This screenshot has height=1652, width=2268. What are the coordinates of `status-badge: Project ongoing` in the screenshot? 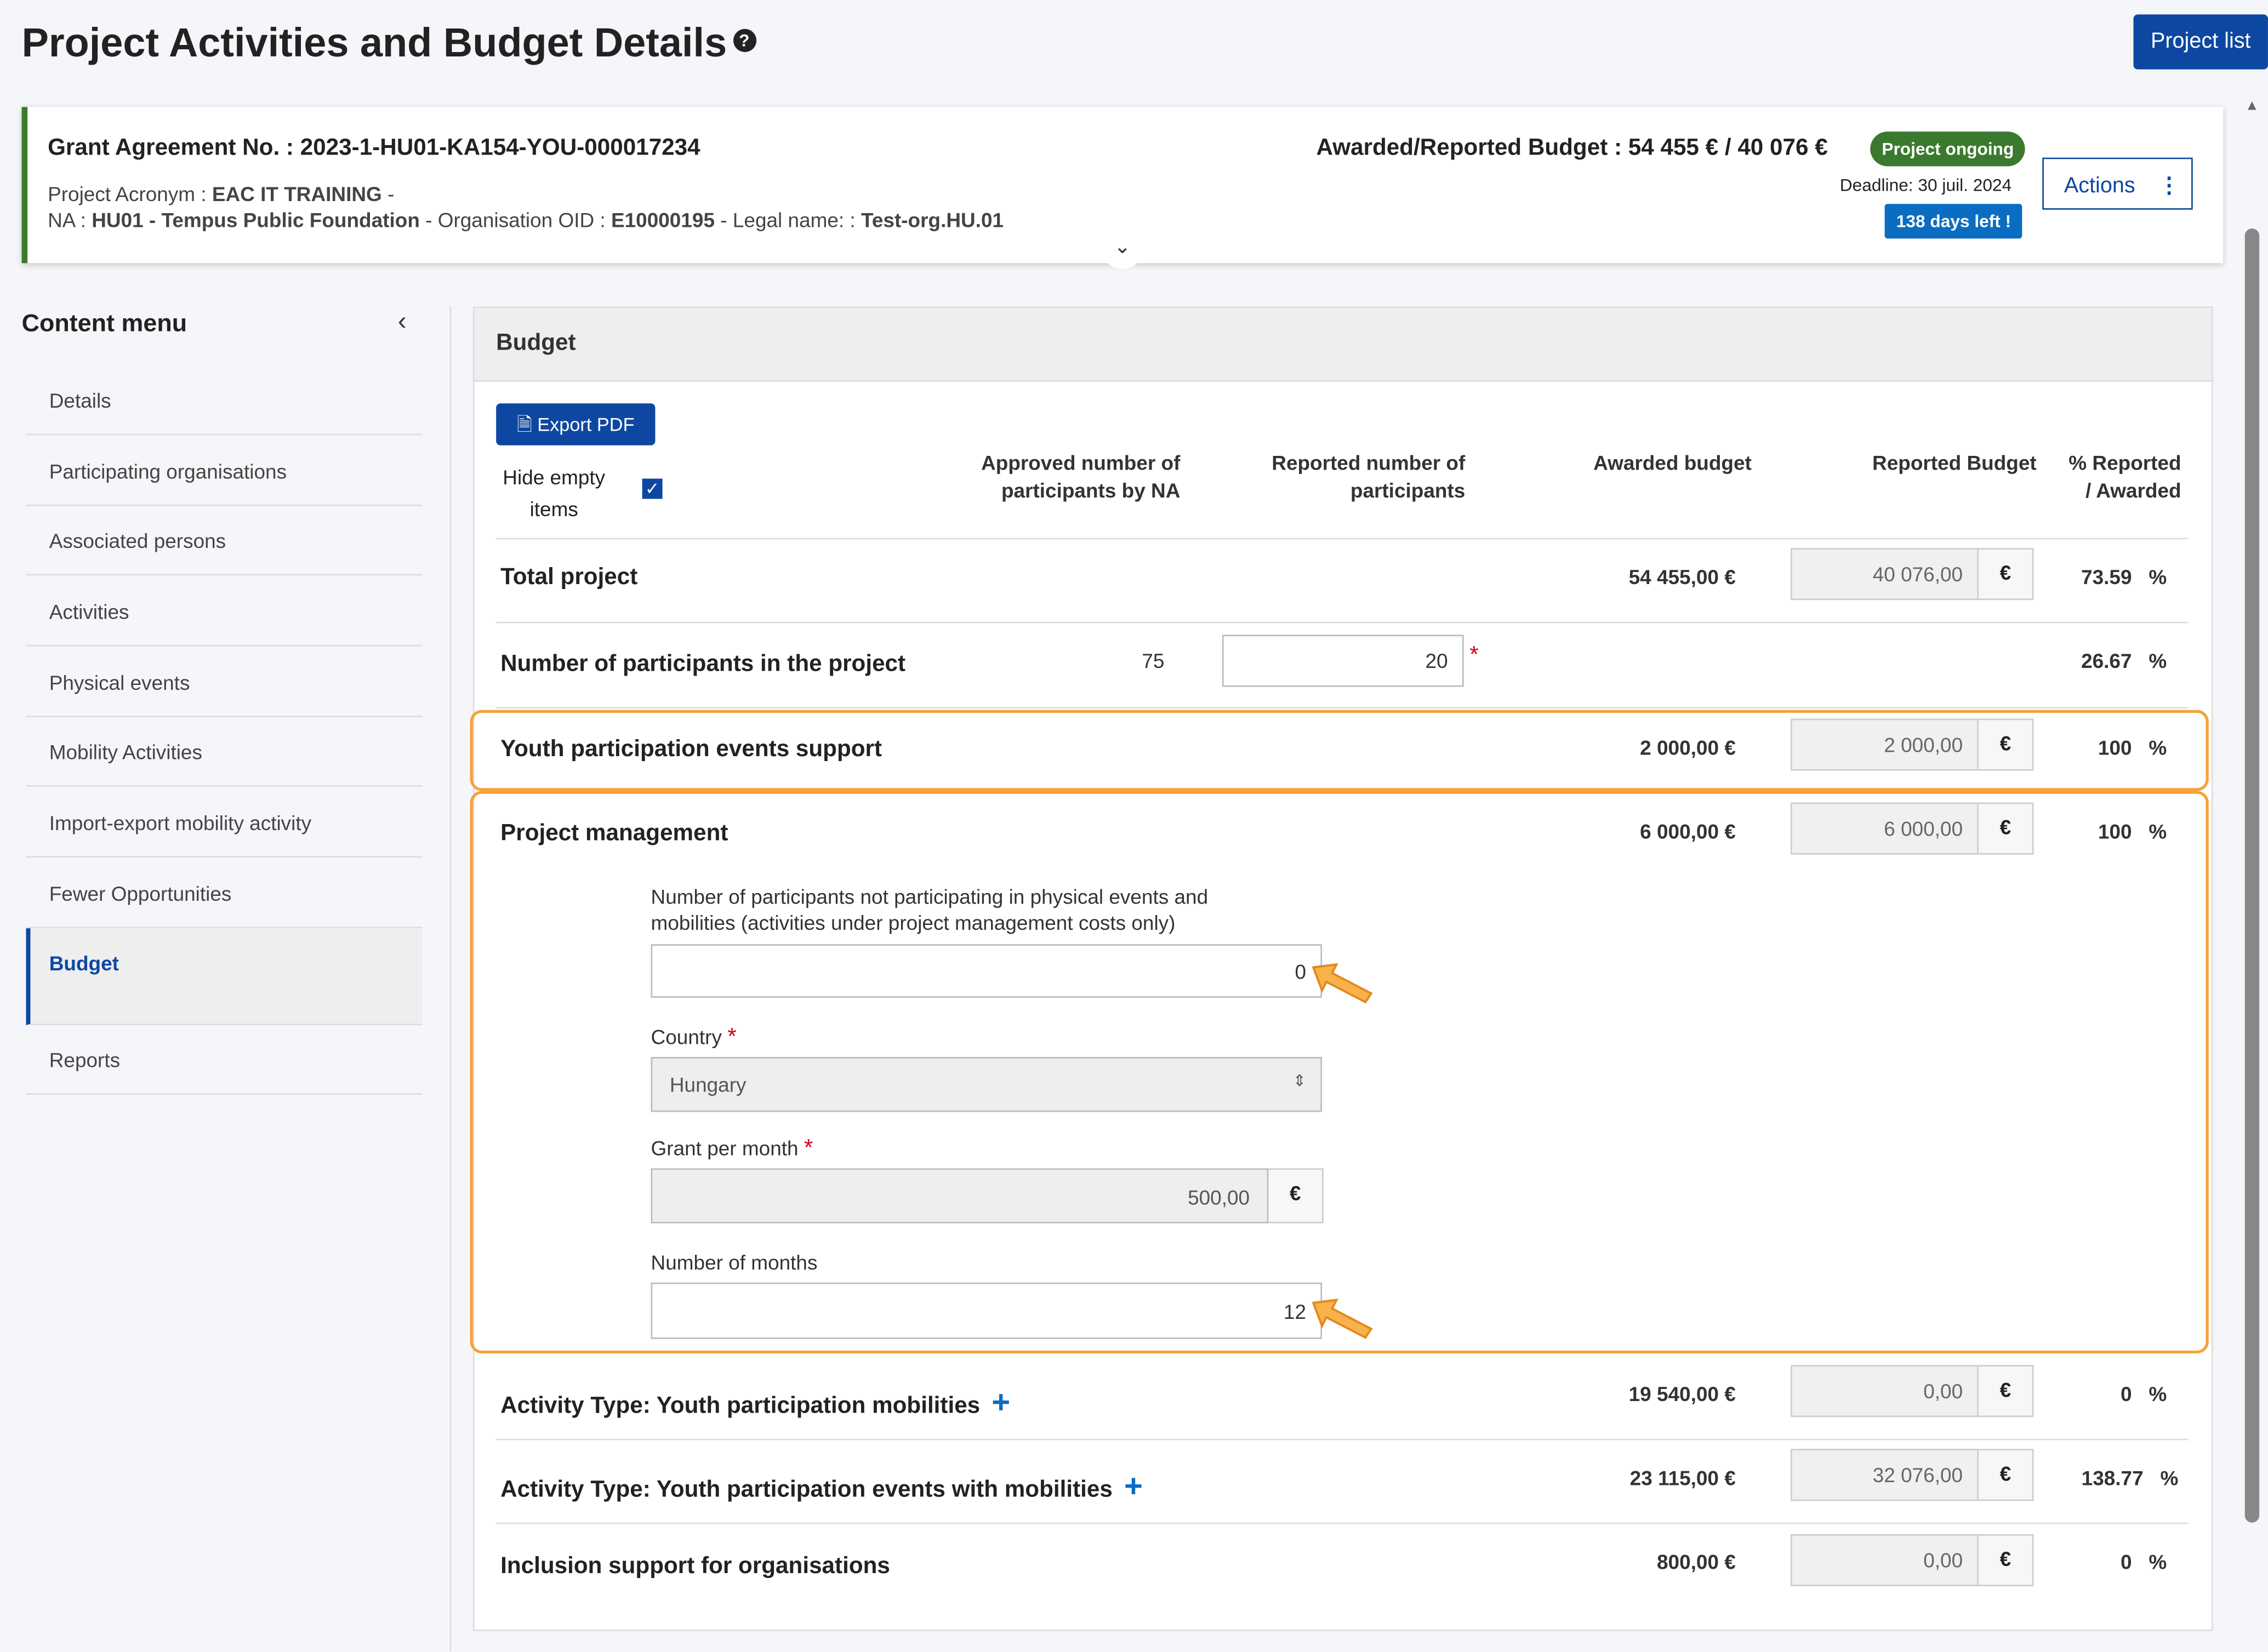 It's located at (1948, 149).